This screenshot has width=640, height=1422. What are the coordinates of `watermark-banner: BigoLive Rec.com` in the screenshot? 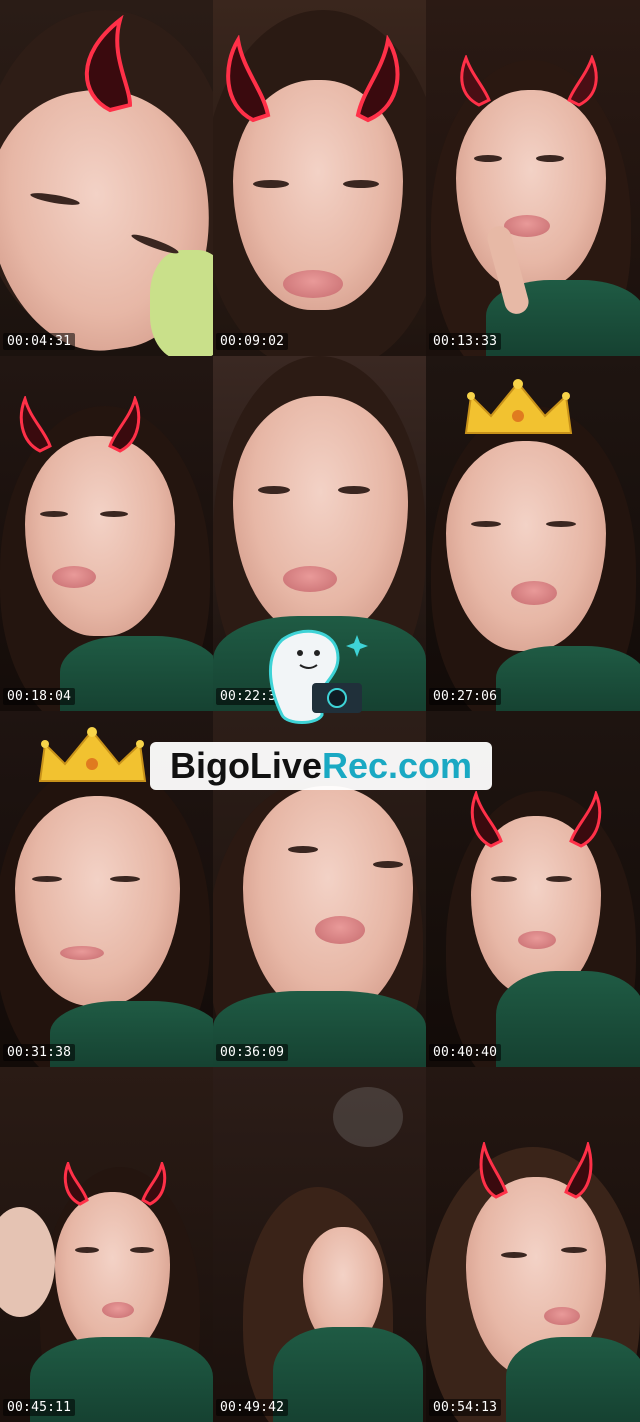 It's located at (321, 766).